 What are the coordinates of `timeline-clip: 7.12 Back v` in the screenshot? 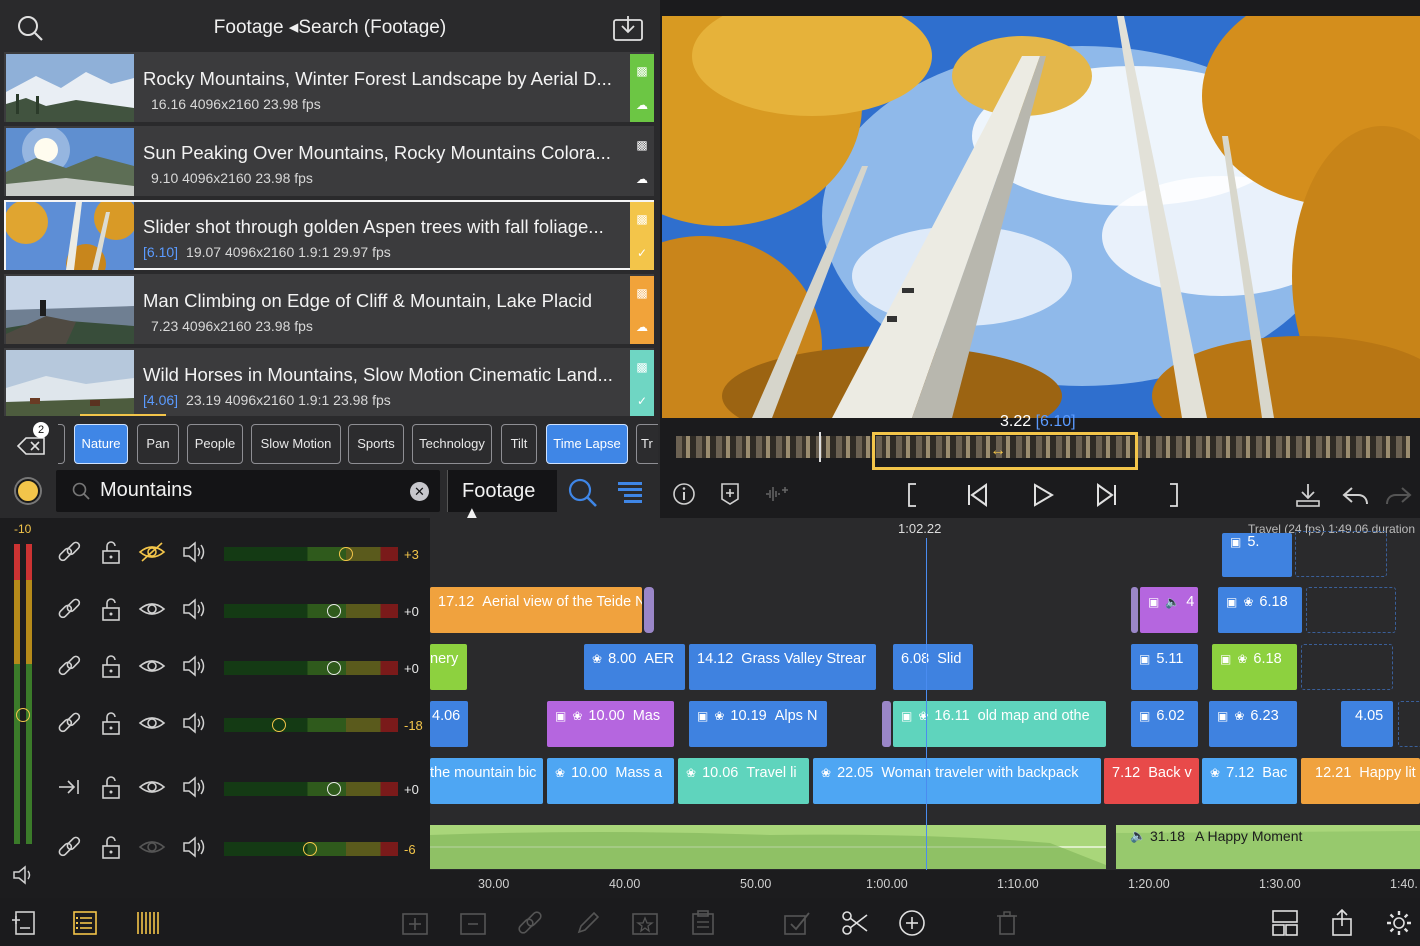 It's located at (1151, 781).